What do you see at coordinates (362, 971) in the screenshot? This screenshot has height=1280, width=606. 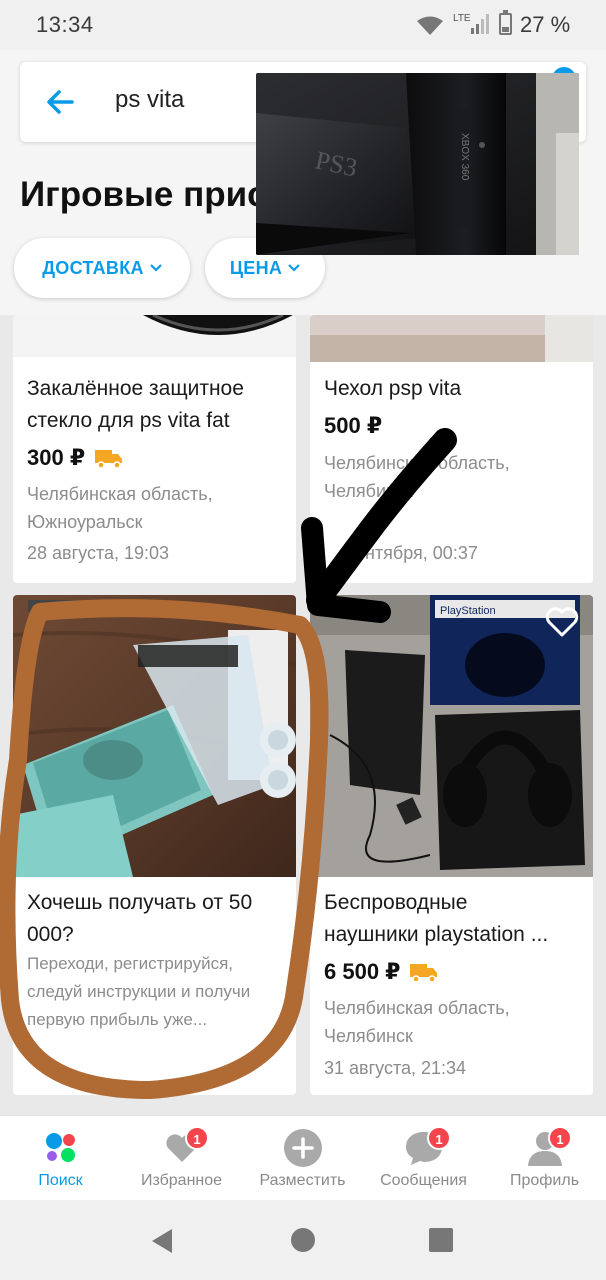 I see `listing-price: 6 500 ₽` at bounding box center [362, 971].